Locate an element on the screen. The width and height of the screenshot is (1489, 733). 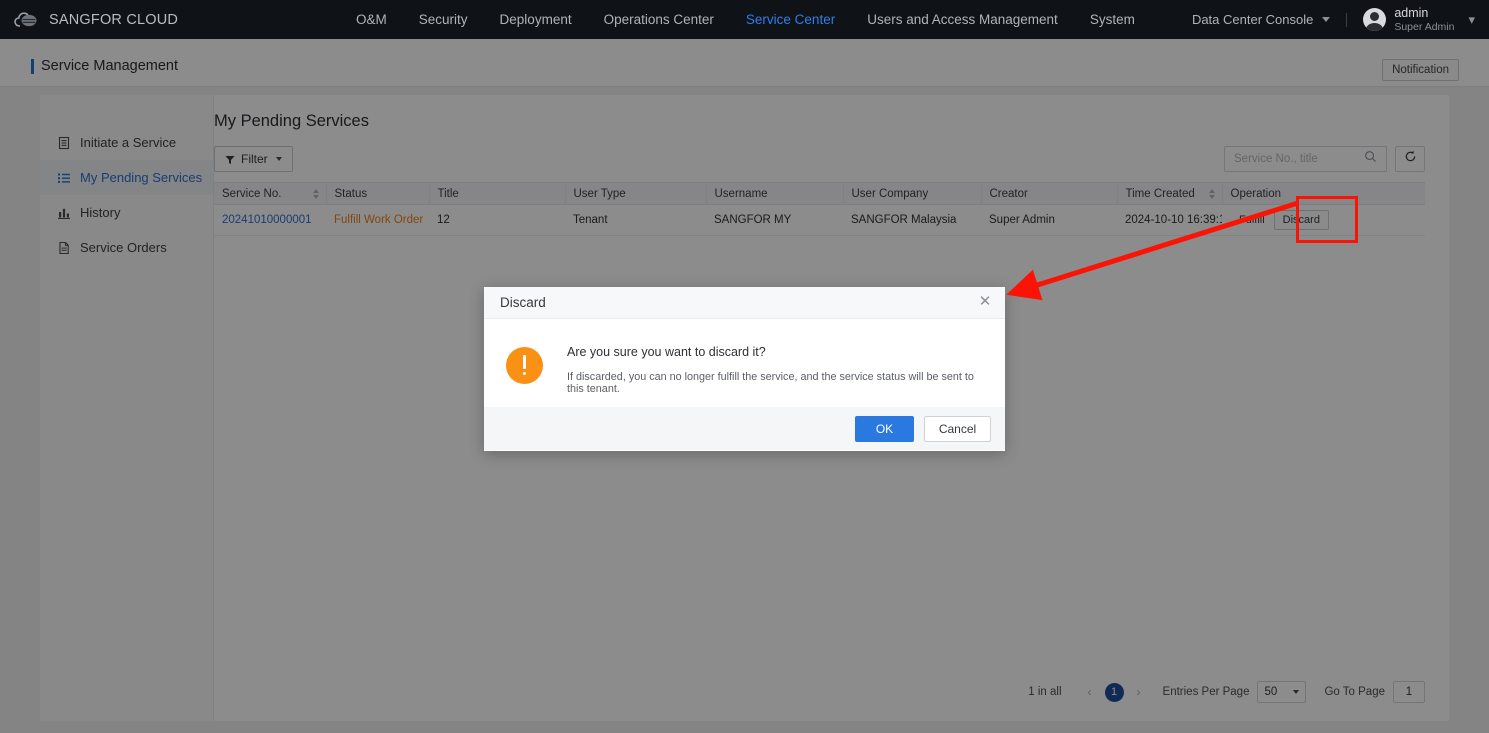
divider is located at coordinates (1347, 19).